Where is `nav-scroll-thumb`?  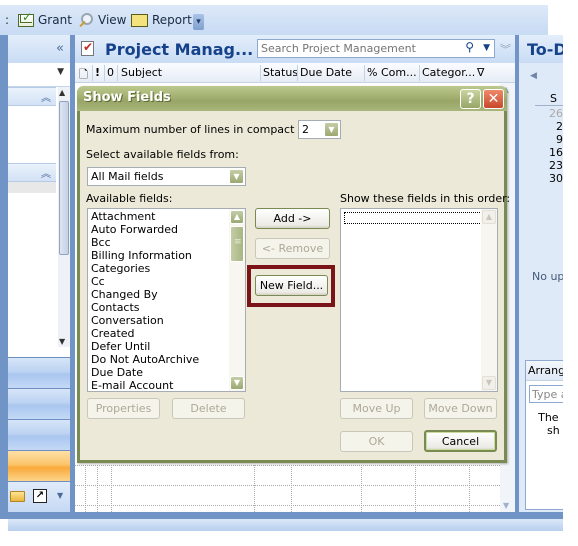 nav-scroll-thumb is located at coordinates (64, 178).